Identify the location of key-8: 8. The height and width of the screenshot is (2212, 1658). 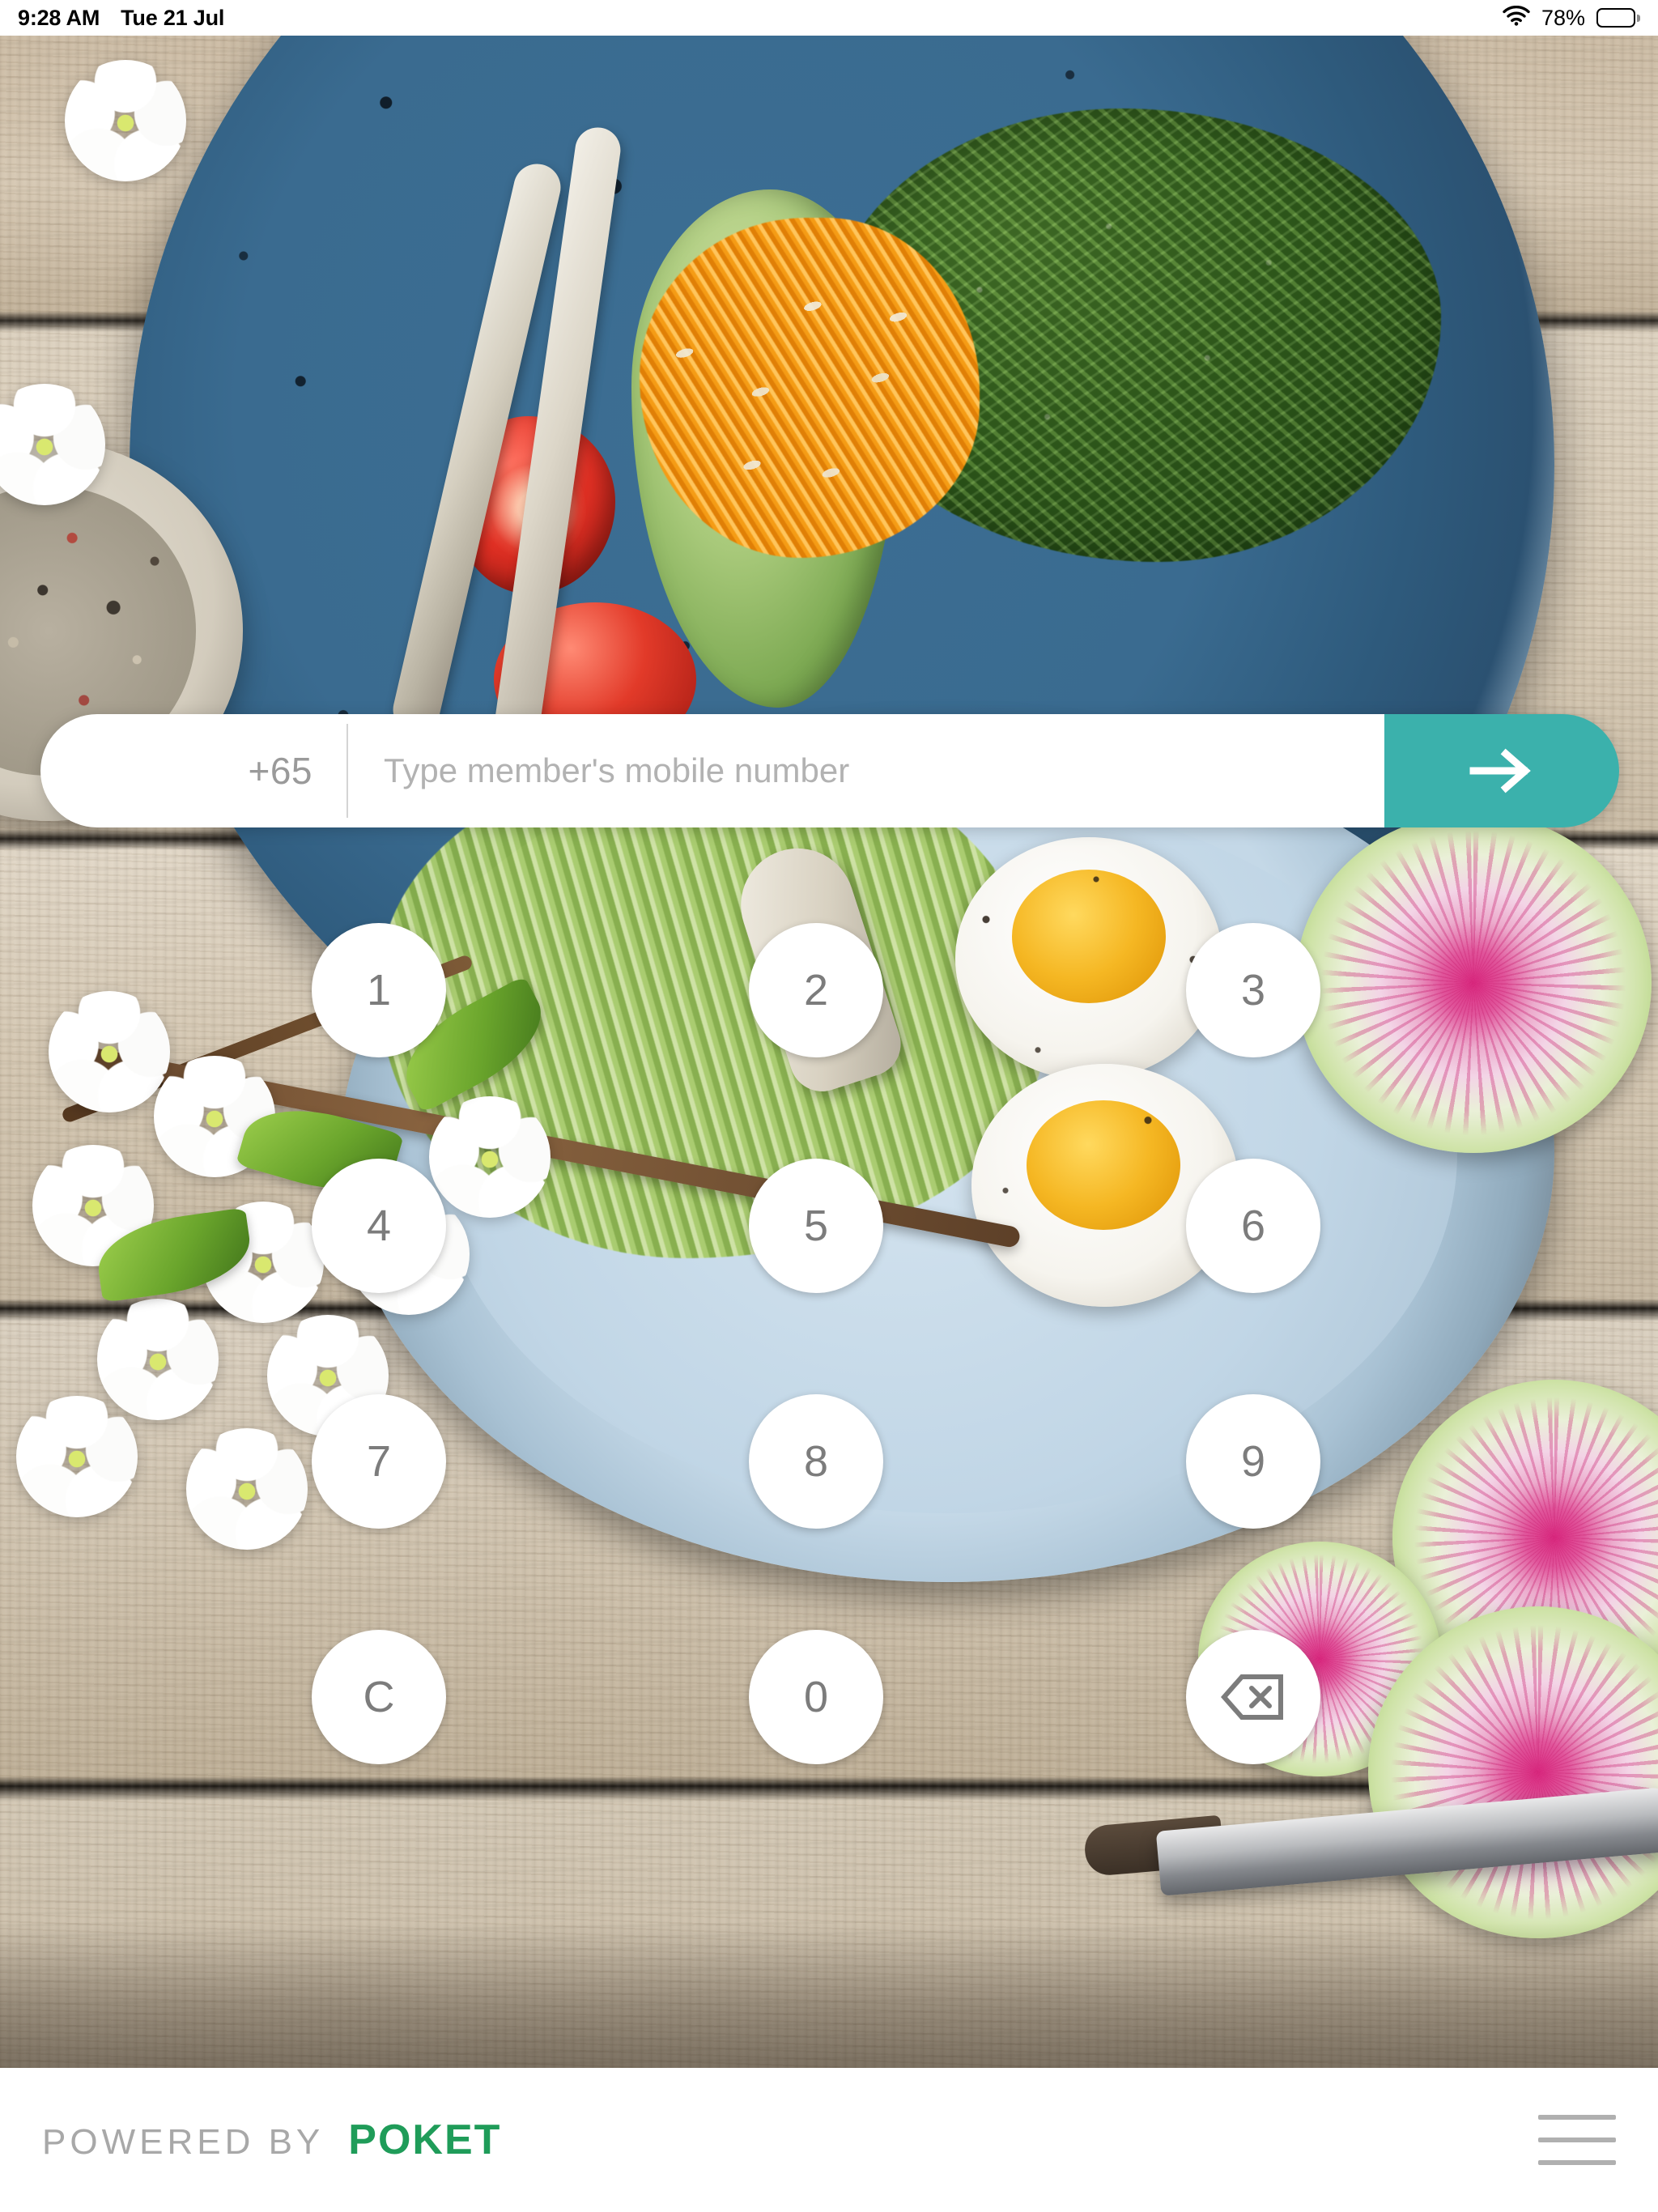
(816, 1462).